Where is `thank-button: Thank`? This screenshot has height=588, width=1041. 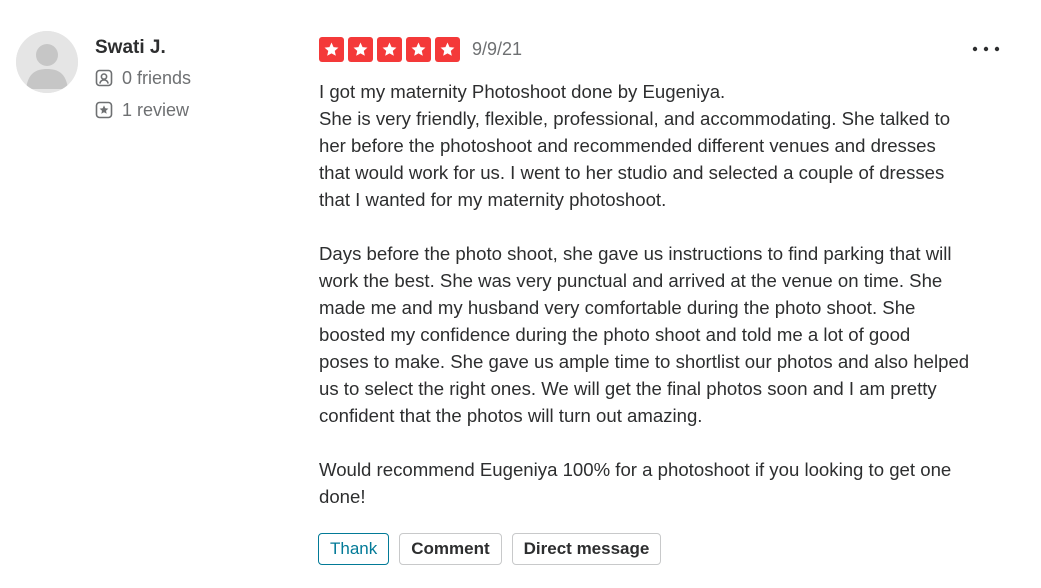 thank-button: Thank is located at coordinates (354, 549).